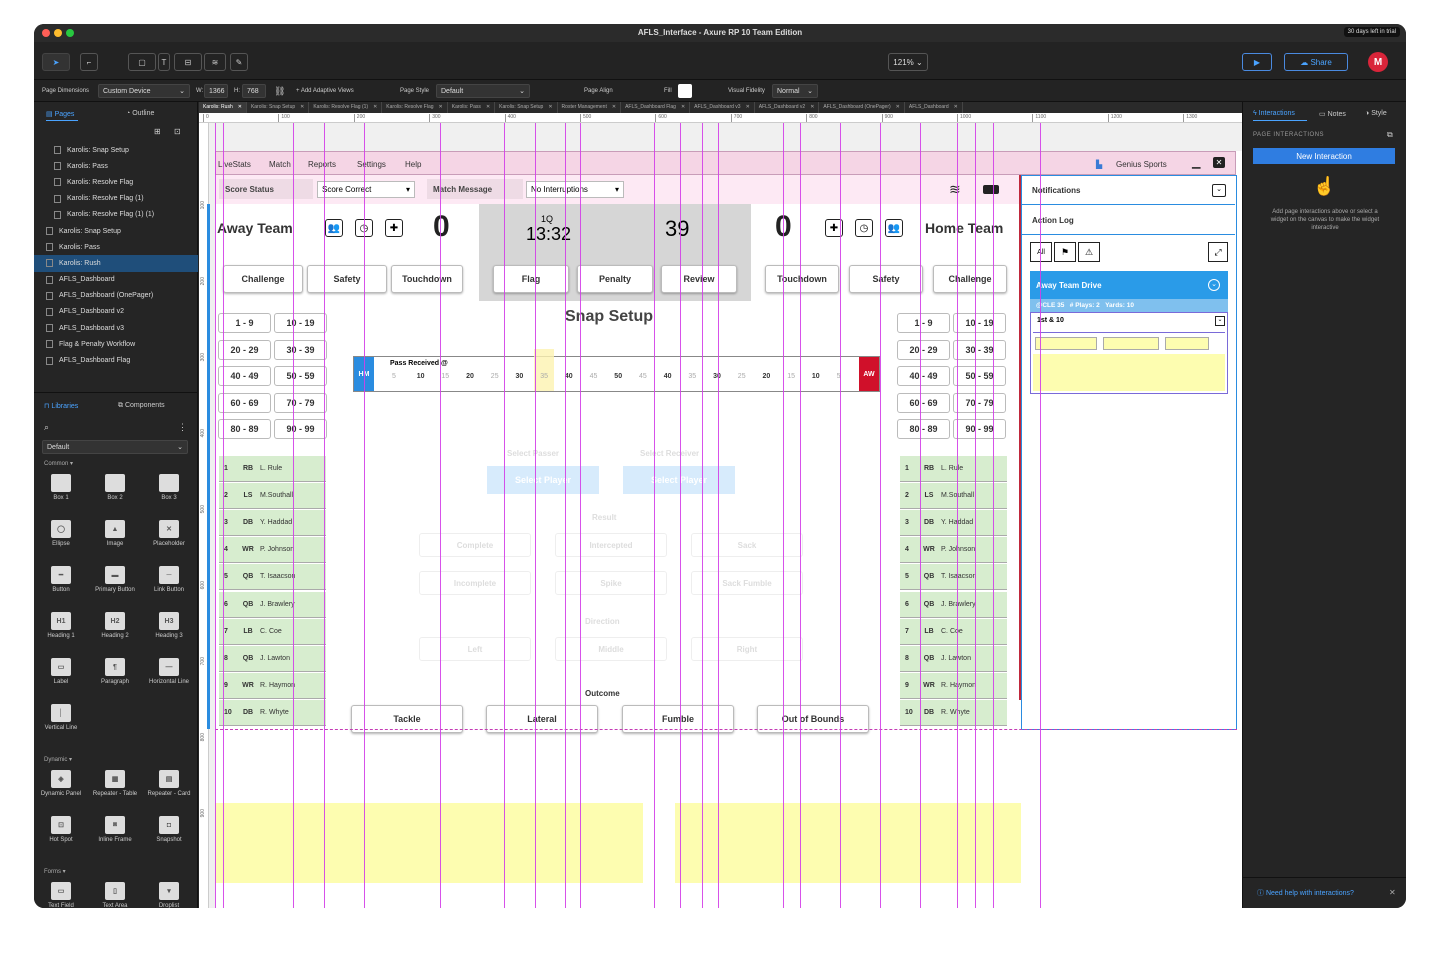 This screenshot has height=954, width=1440. I want to click on page-item: Karolis: Resolve Flag (1), so click(116, 199).